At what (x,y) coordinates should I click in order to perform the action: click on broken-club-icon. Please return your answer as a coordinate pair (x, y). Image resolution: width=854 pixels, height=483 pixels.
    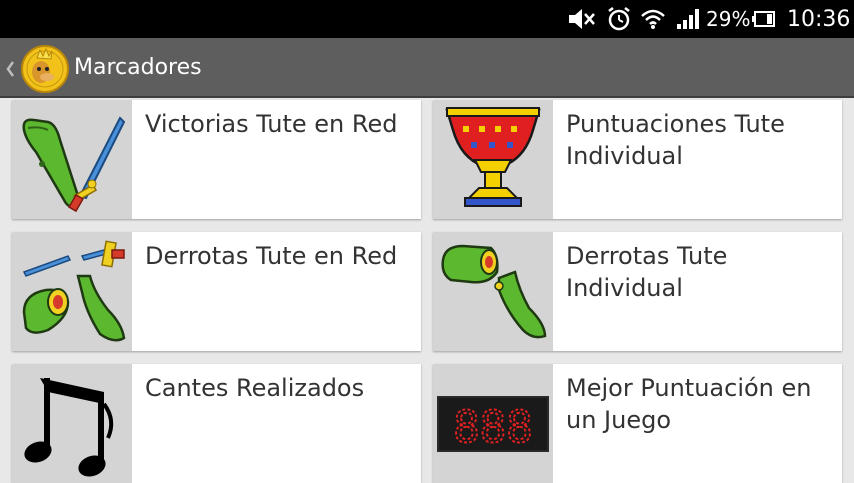
    Looking at the image, I should click on (493, 291).